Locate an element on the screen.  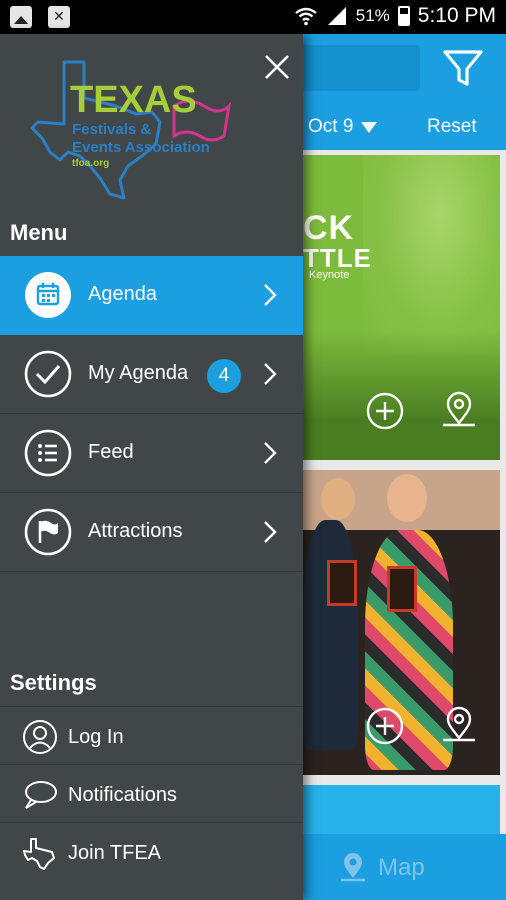
chevron-down-icon is located at coordinates (369, 127).